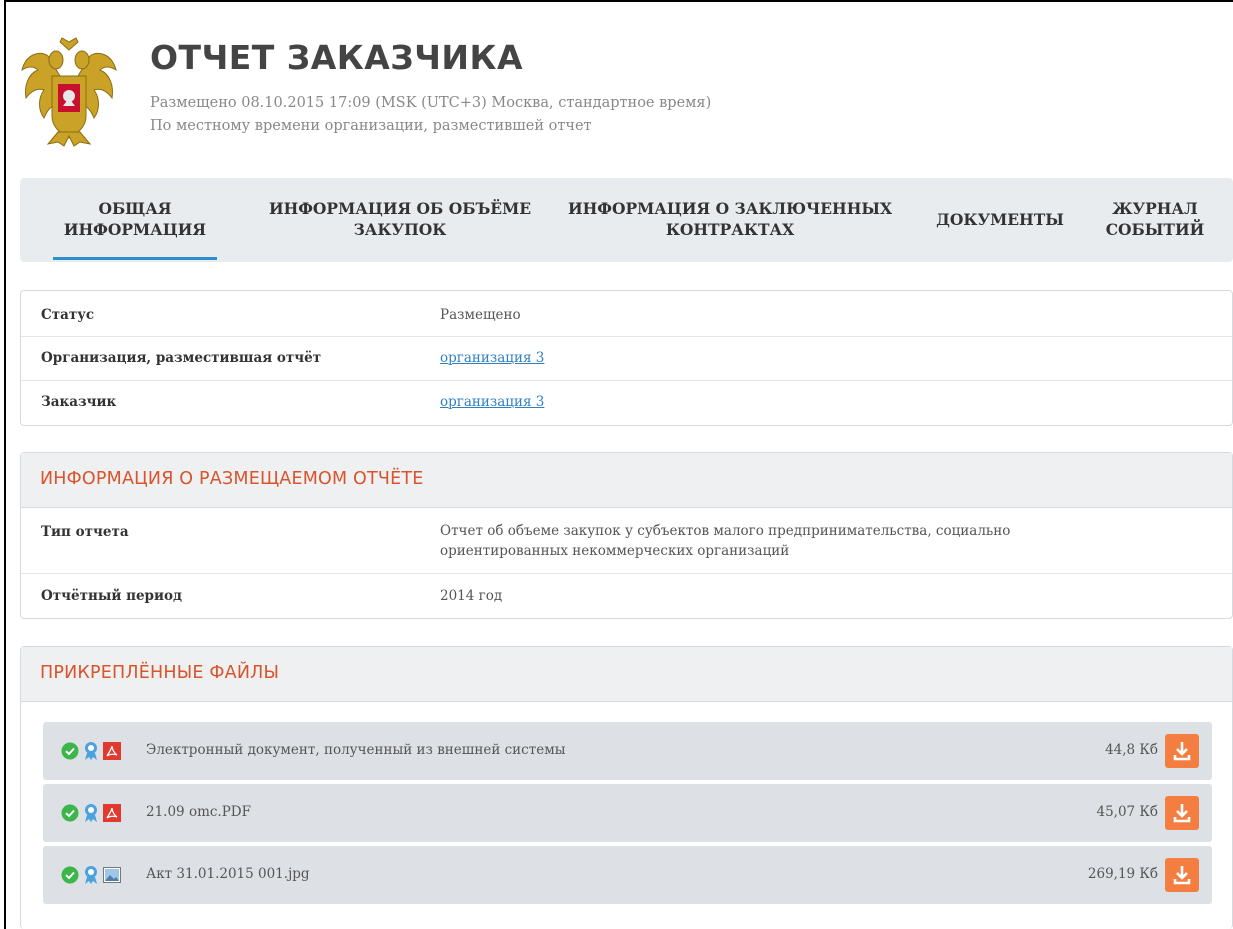  What do you see at coordinates (730, 220) in the screenshot?
I see `tab-contracts: ИНФОРМАЦИЯ О ЗАКЛЮЧЕННЫХ КОНТРАКТАХ` at bounding box center [730, 220].